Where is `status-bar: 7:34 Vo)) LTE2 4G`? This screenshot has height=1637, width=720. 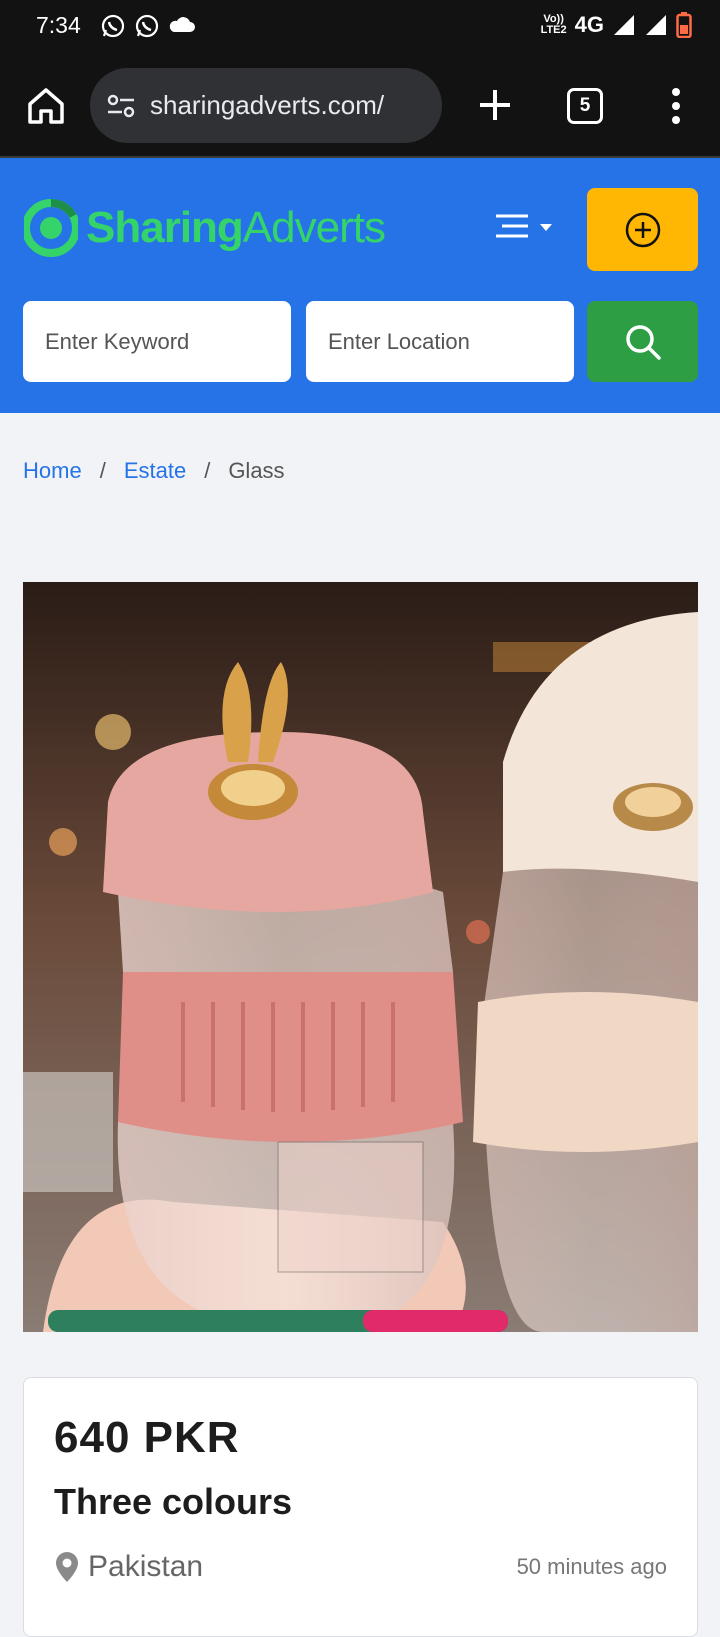
status-bar: 7:34 Vo)) LTE2 4G is located at coordinates (360, 27).